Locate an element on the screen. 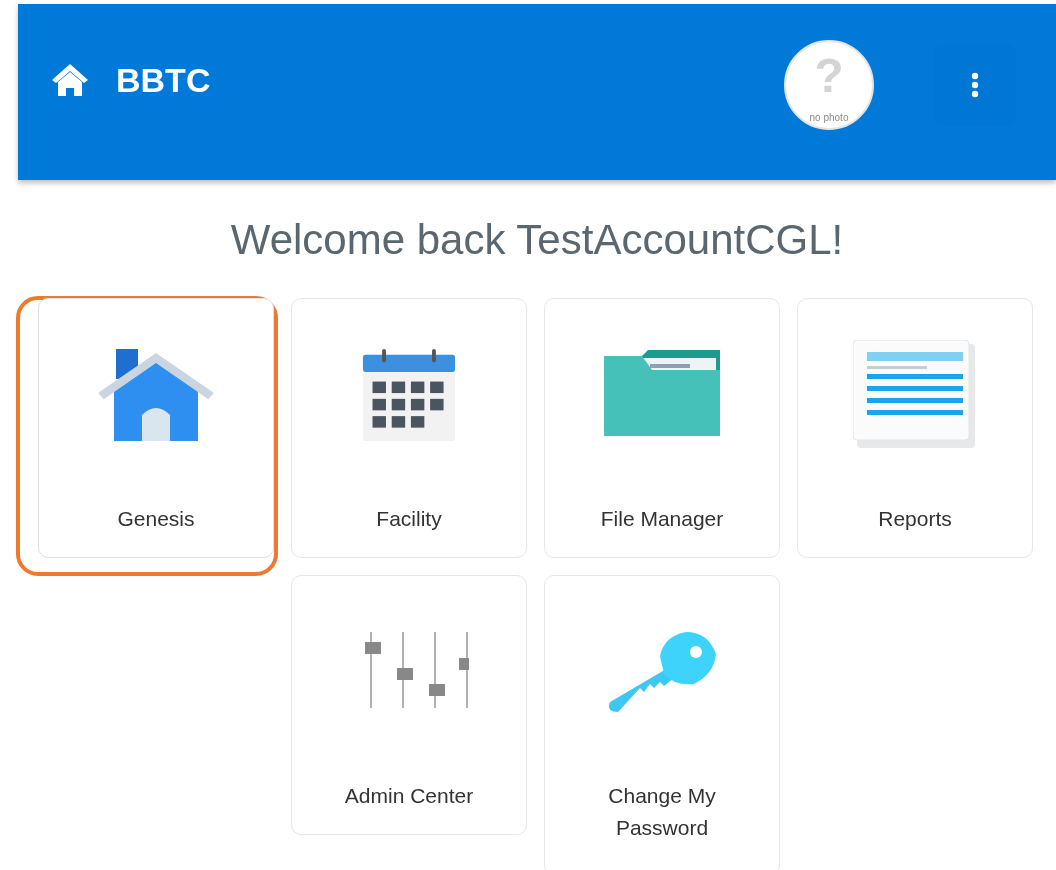 The height and width of the screenshot is (870, 1056). app-tile: Facility is located at coordinates (409, 428).